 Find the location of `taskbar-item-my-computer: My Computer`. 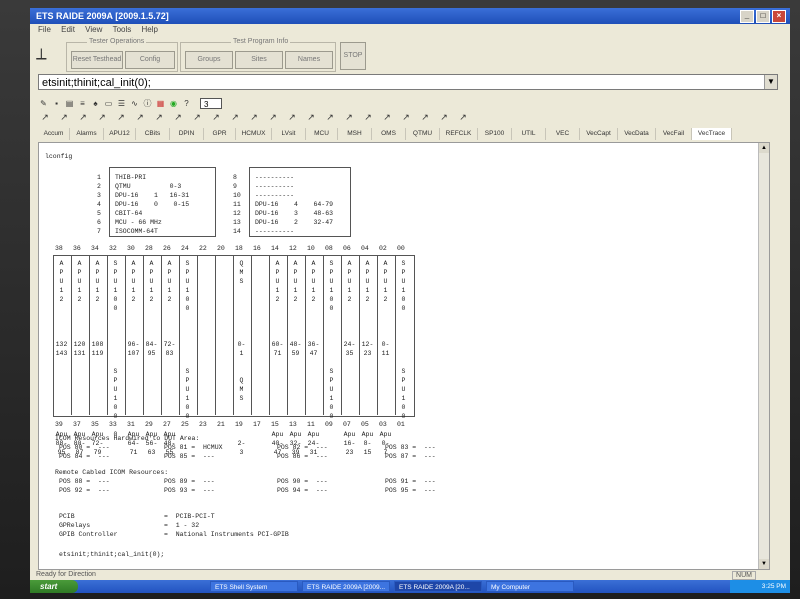

taskbar-item-my-computer: My Computer is located at coordinates (530, 586).